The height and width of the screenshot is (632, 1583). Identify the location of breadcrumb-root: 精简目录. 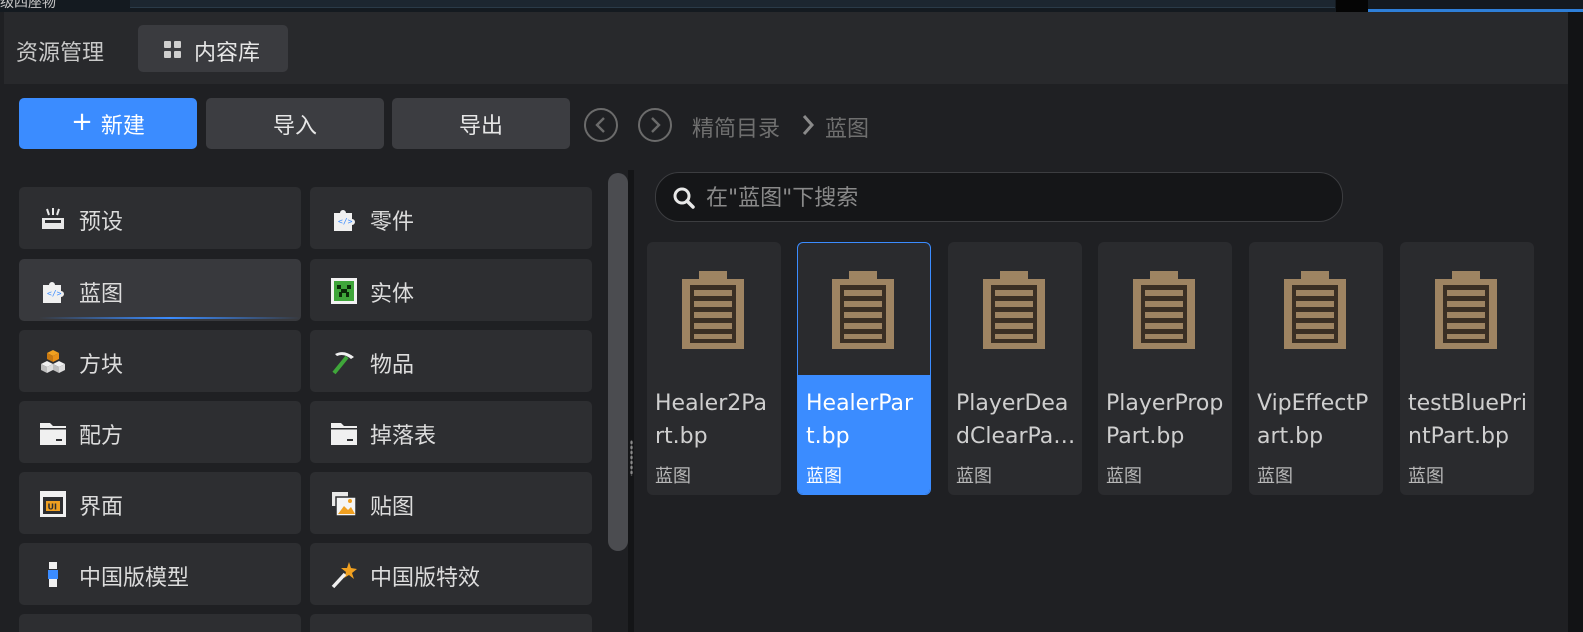
(736, 127).